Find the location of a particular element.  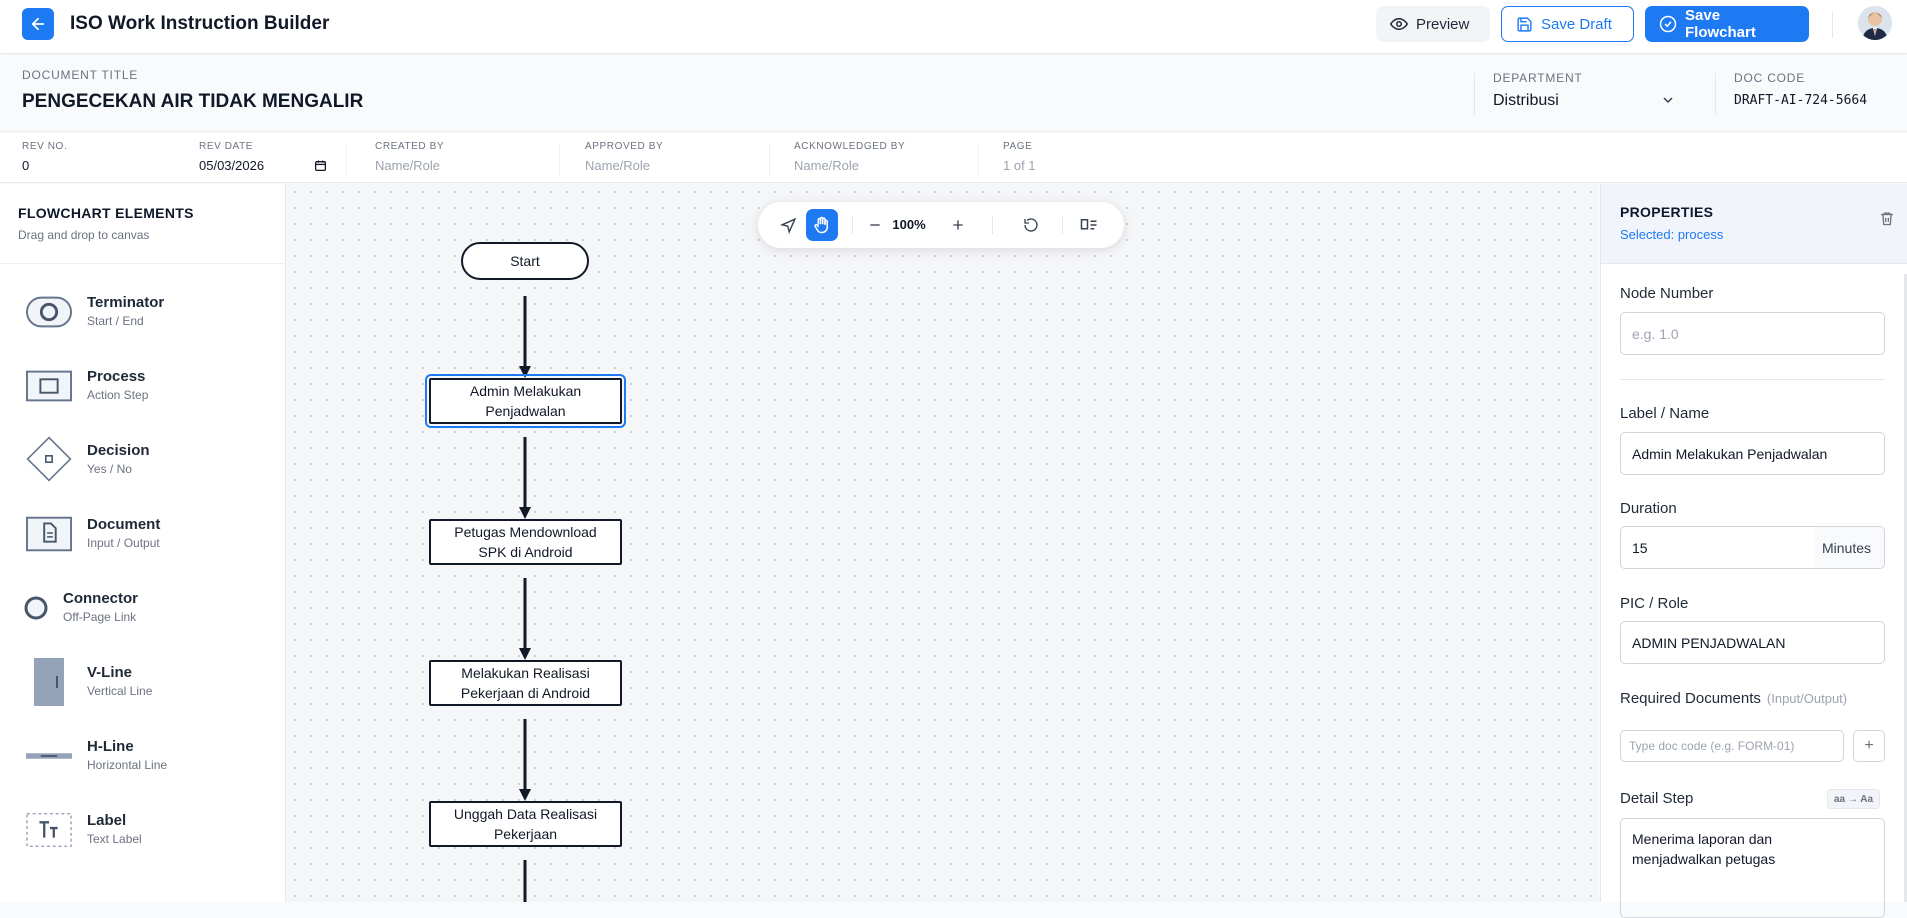

document-title-caption: DOCUMENT TITLE is located at coordinates (80, 75).